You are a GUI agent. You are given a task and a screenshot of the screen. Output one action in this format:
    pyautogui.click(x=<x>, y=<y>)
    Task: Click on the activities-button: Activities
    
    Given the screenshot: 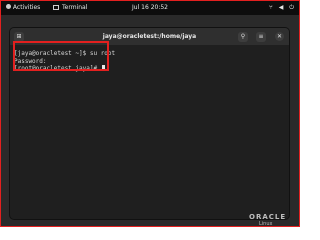 What is the action you would take?
    pyautogui.click(x=23, y=8)
    